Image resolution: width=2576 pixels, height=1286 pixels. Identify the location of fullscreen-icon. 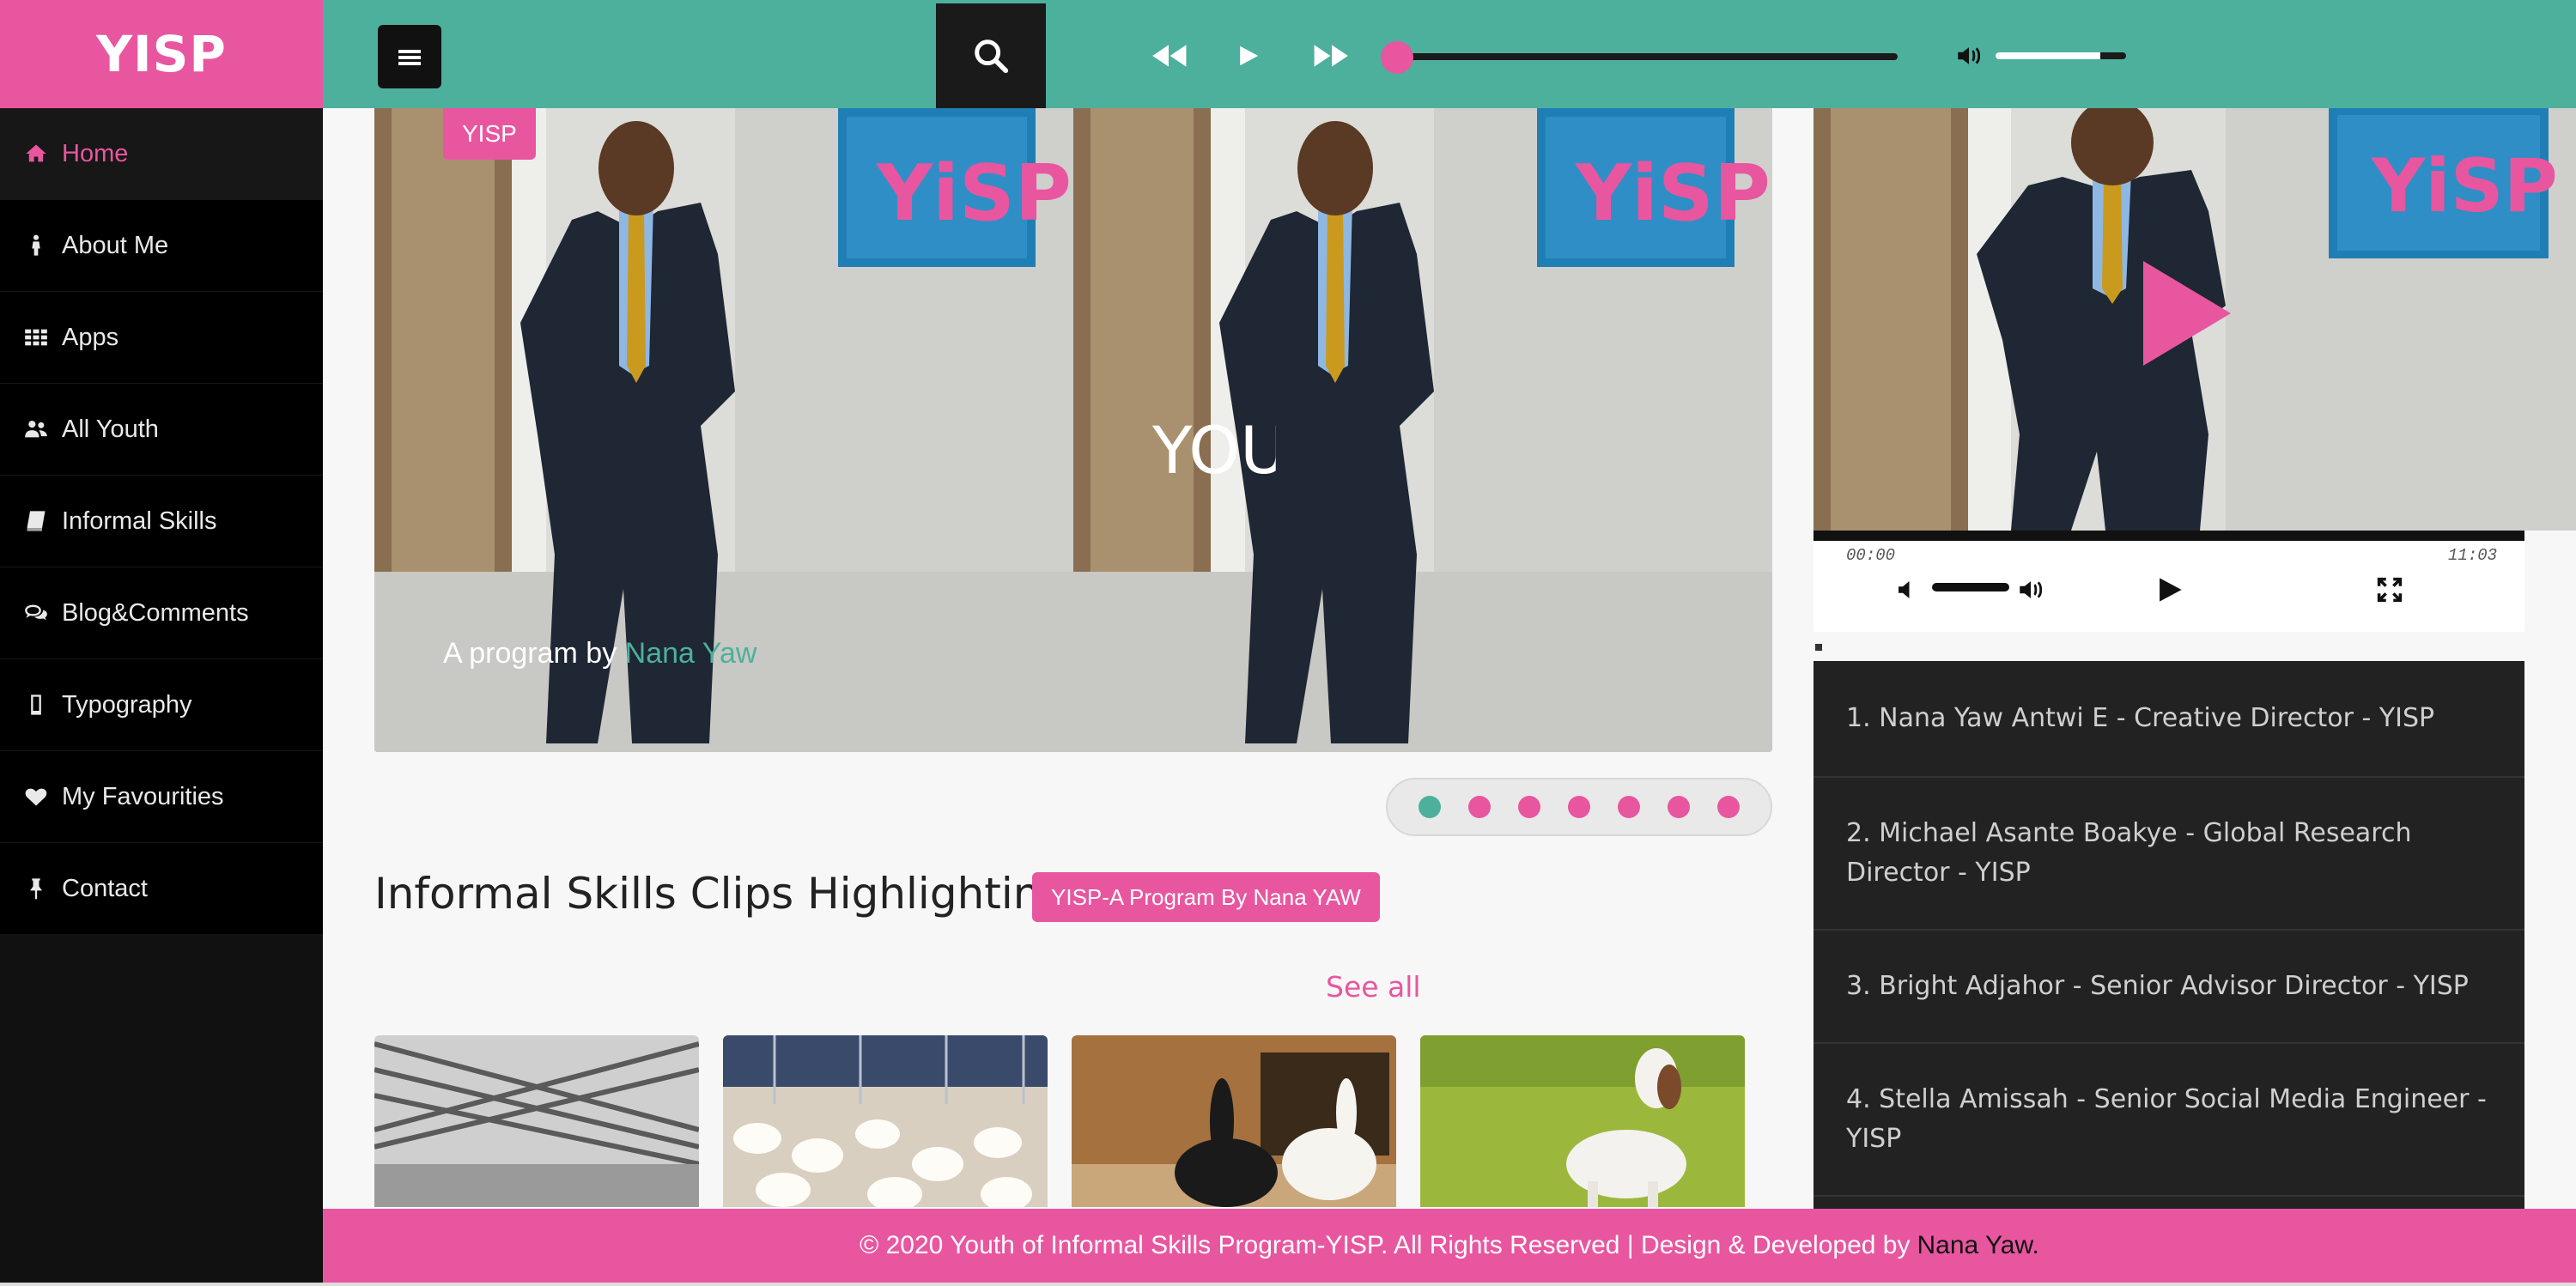
(2390, 590).